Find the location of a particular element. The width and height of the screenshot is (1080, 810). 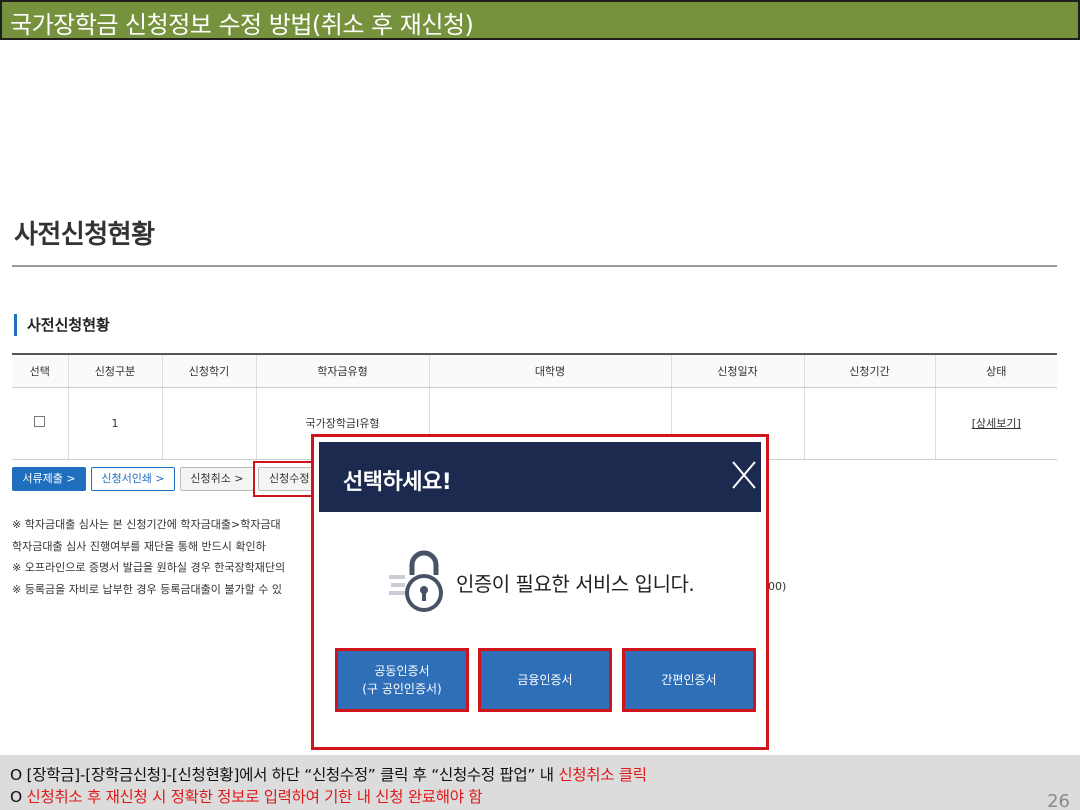

page-heading: 사전신청현황 is located at coordinates (84, 232).